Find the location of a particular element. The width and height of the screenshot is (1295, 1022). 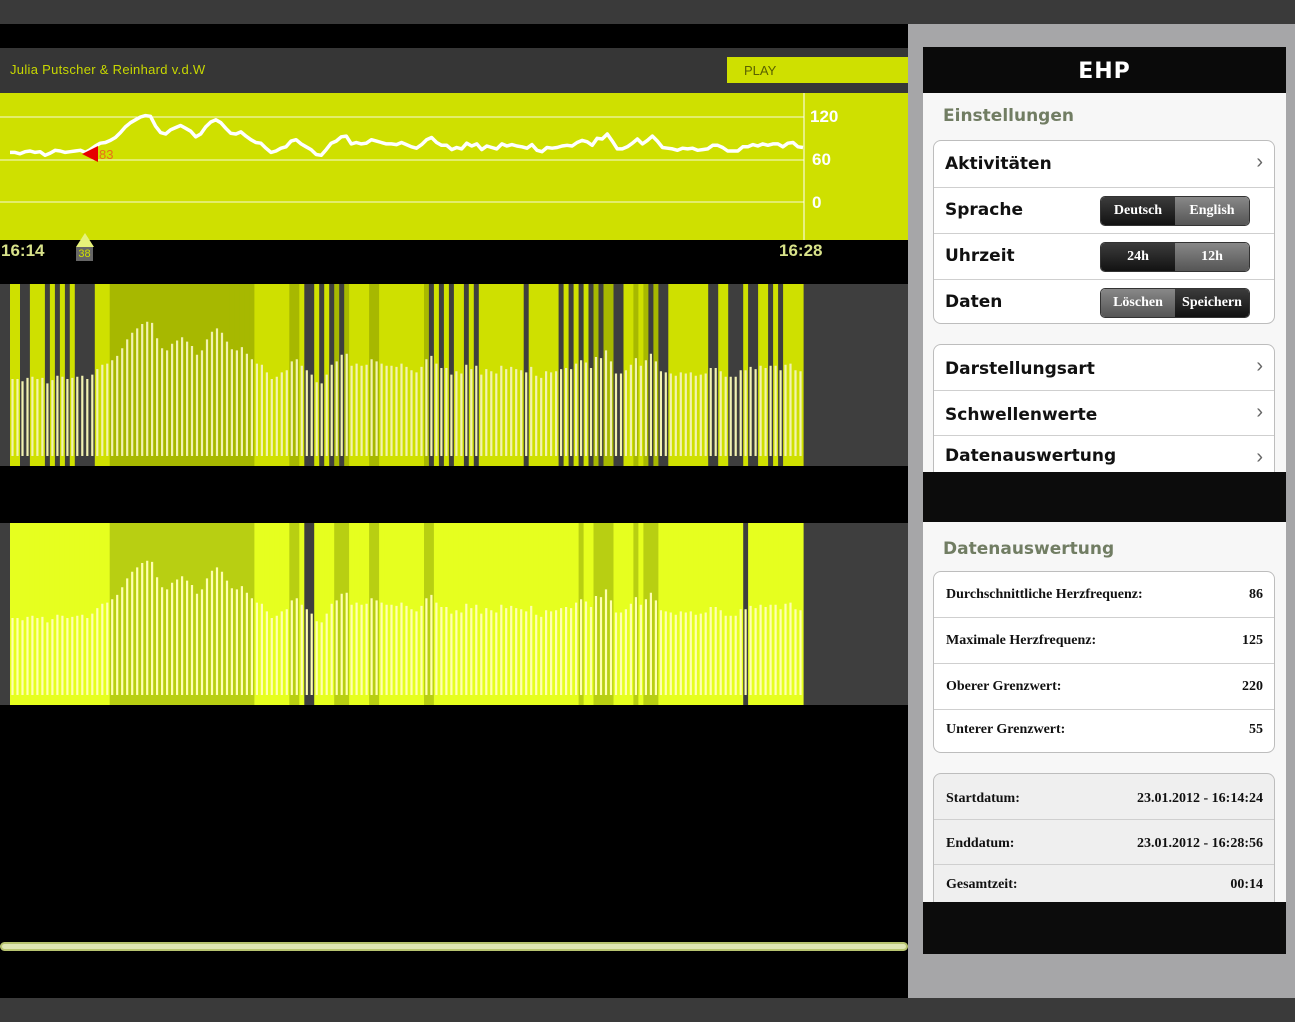

data-label: Daten is located at coordinates (974, 302).